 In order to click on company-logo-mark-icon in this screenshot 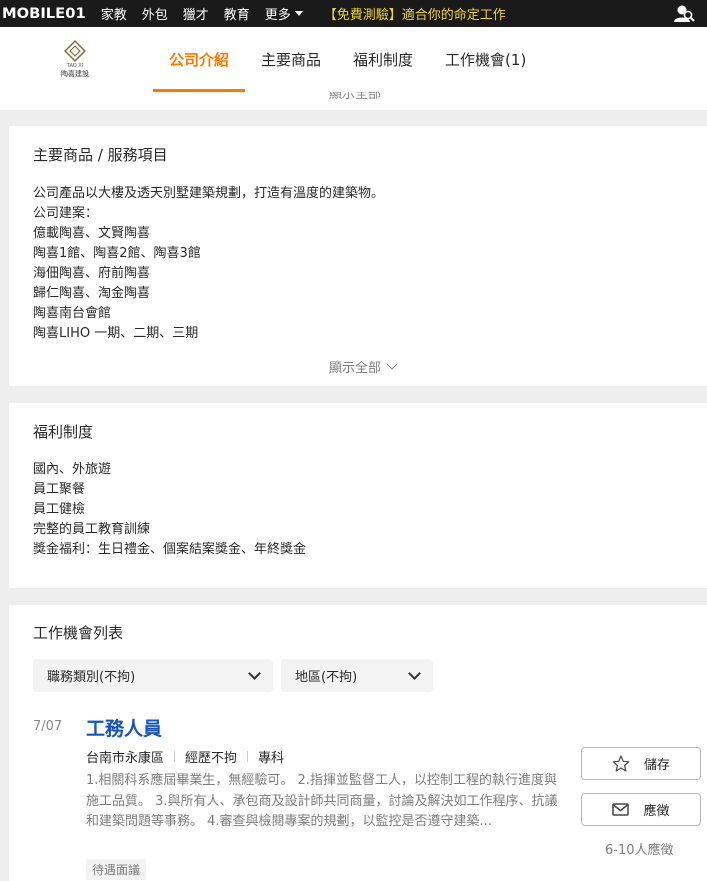, I will do `click(75, 51)`.